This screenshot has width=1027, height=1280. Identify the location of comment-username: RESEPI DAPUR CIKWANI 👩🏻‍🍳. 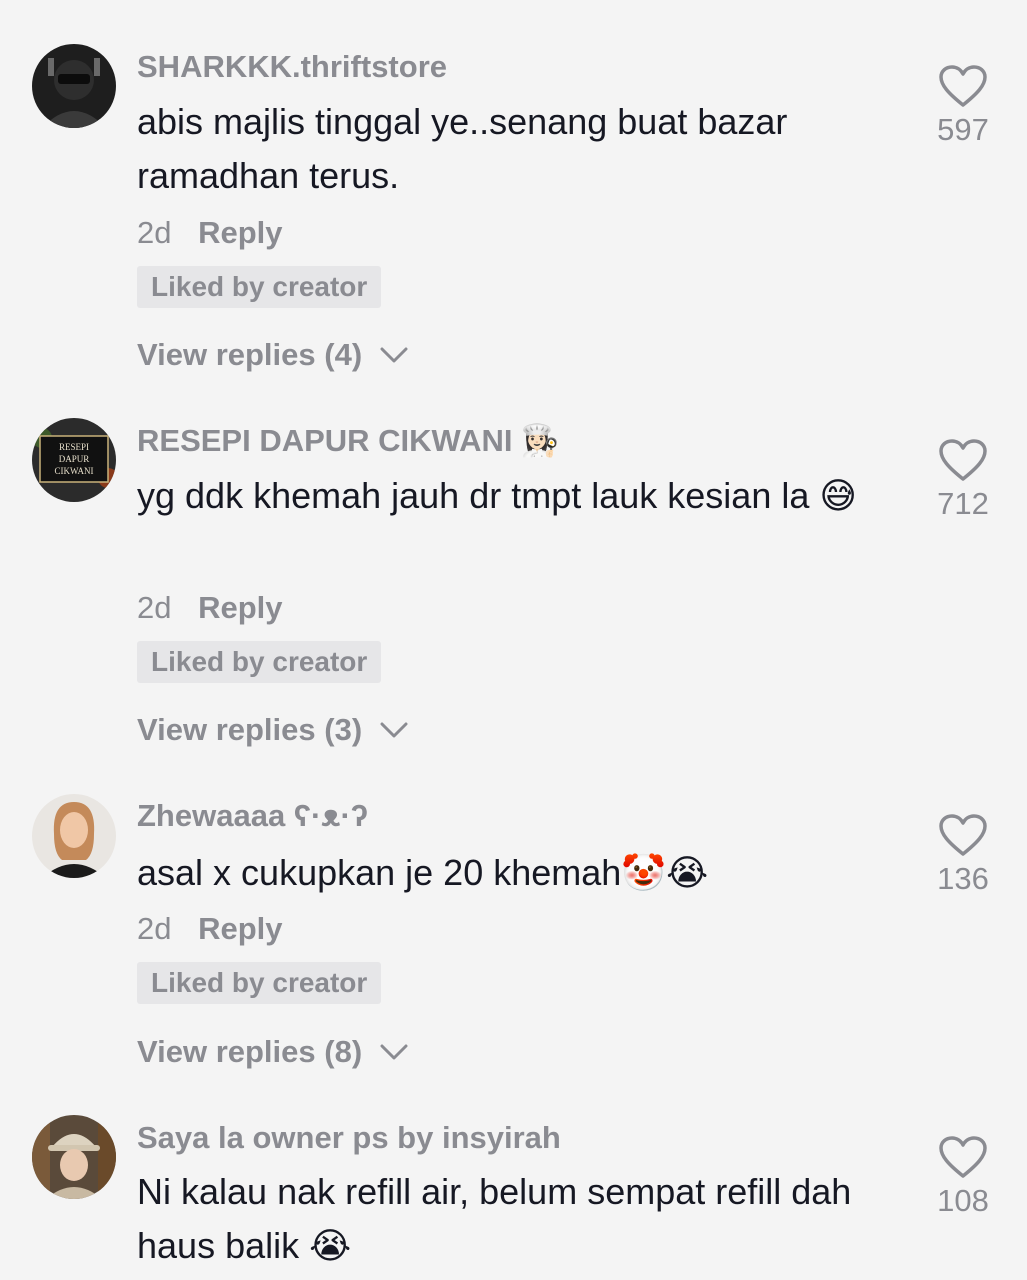
(348, 441).